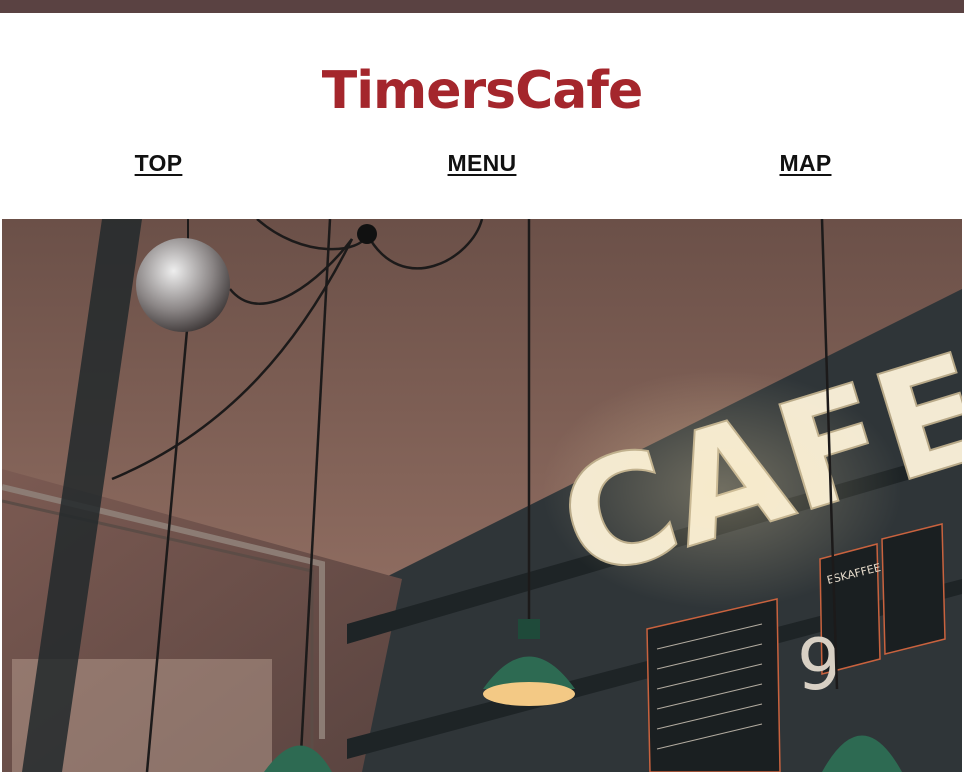 Image resolution: width=964 pixels, height=772 pixels. Describe the element at coordinates (183, 285) in the screenshot. I see `disco-ball` at that location.